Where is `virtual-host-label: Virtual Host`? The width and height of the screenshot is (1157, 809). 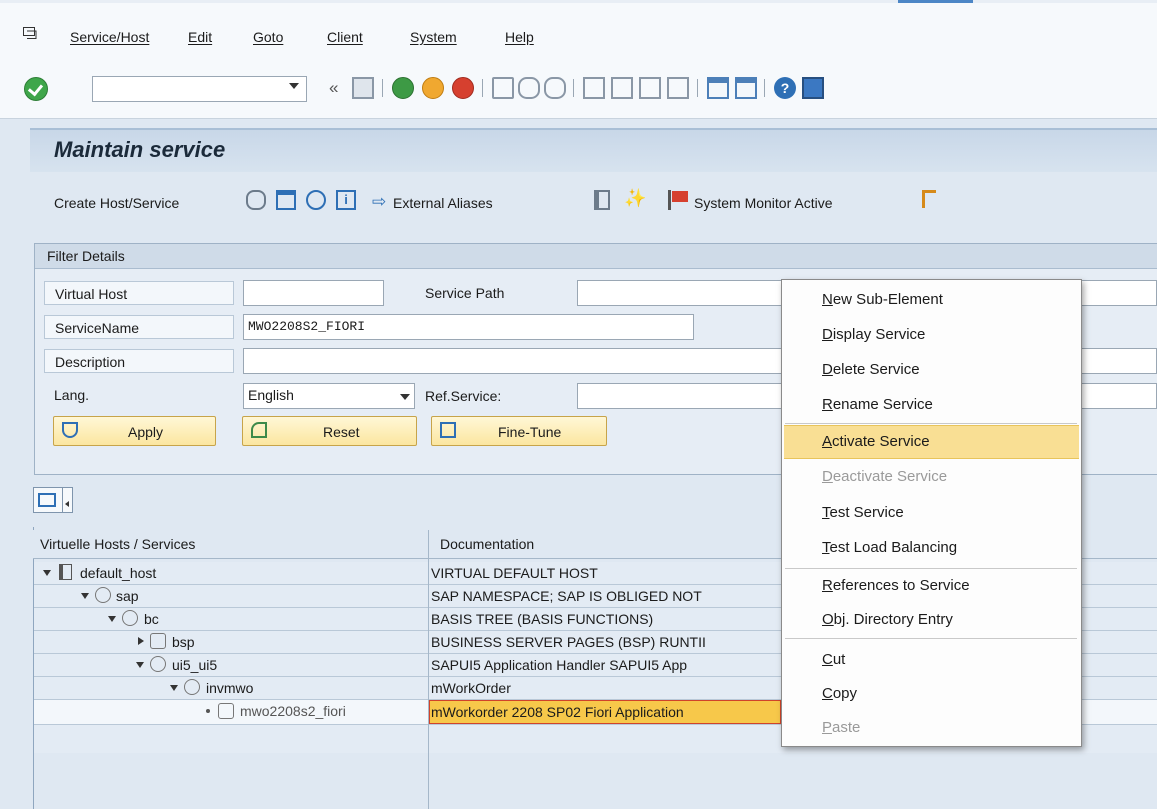 virtual-host-label: Virtual Host is located at coordinates (139, 293).